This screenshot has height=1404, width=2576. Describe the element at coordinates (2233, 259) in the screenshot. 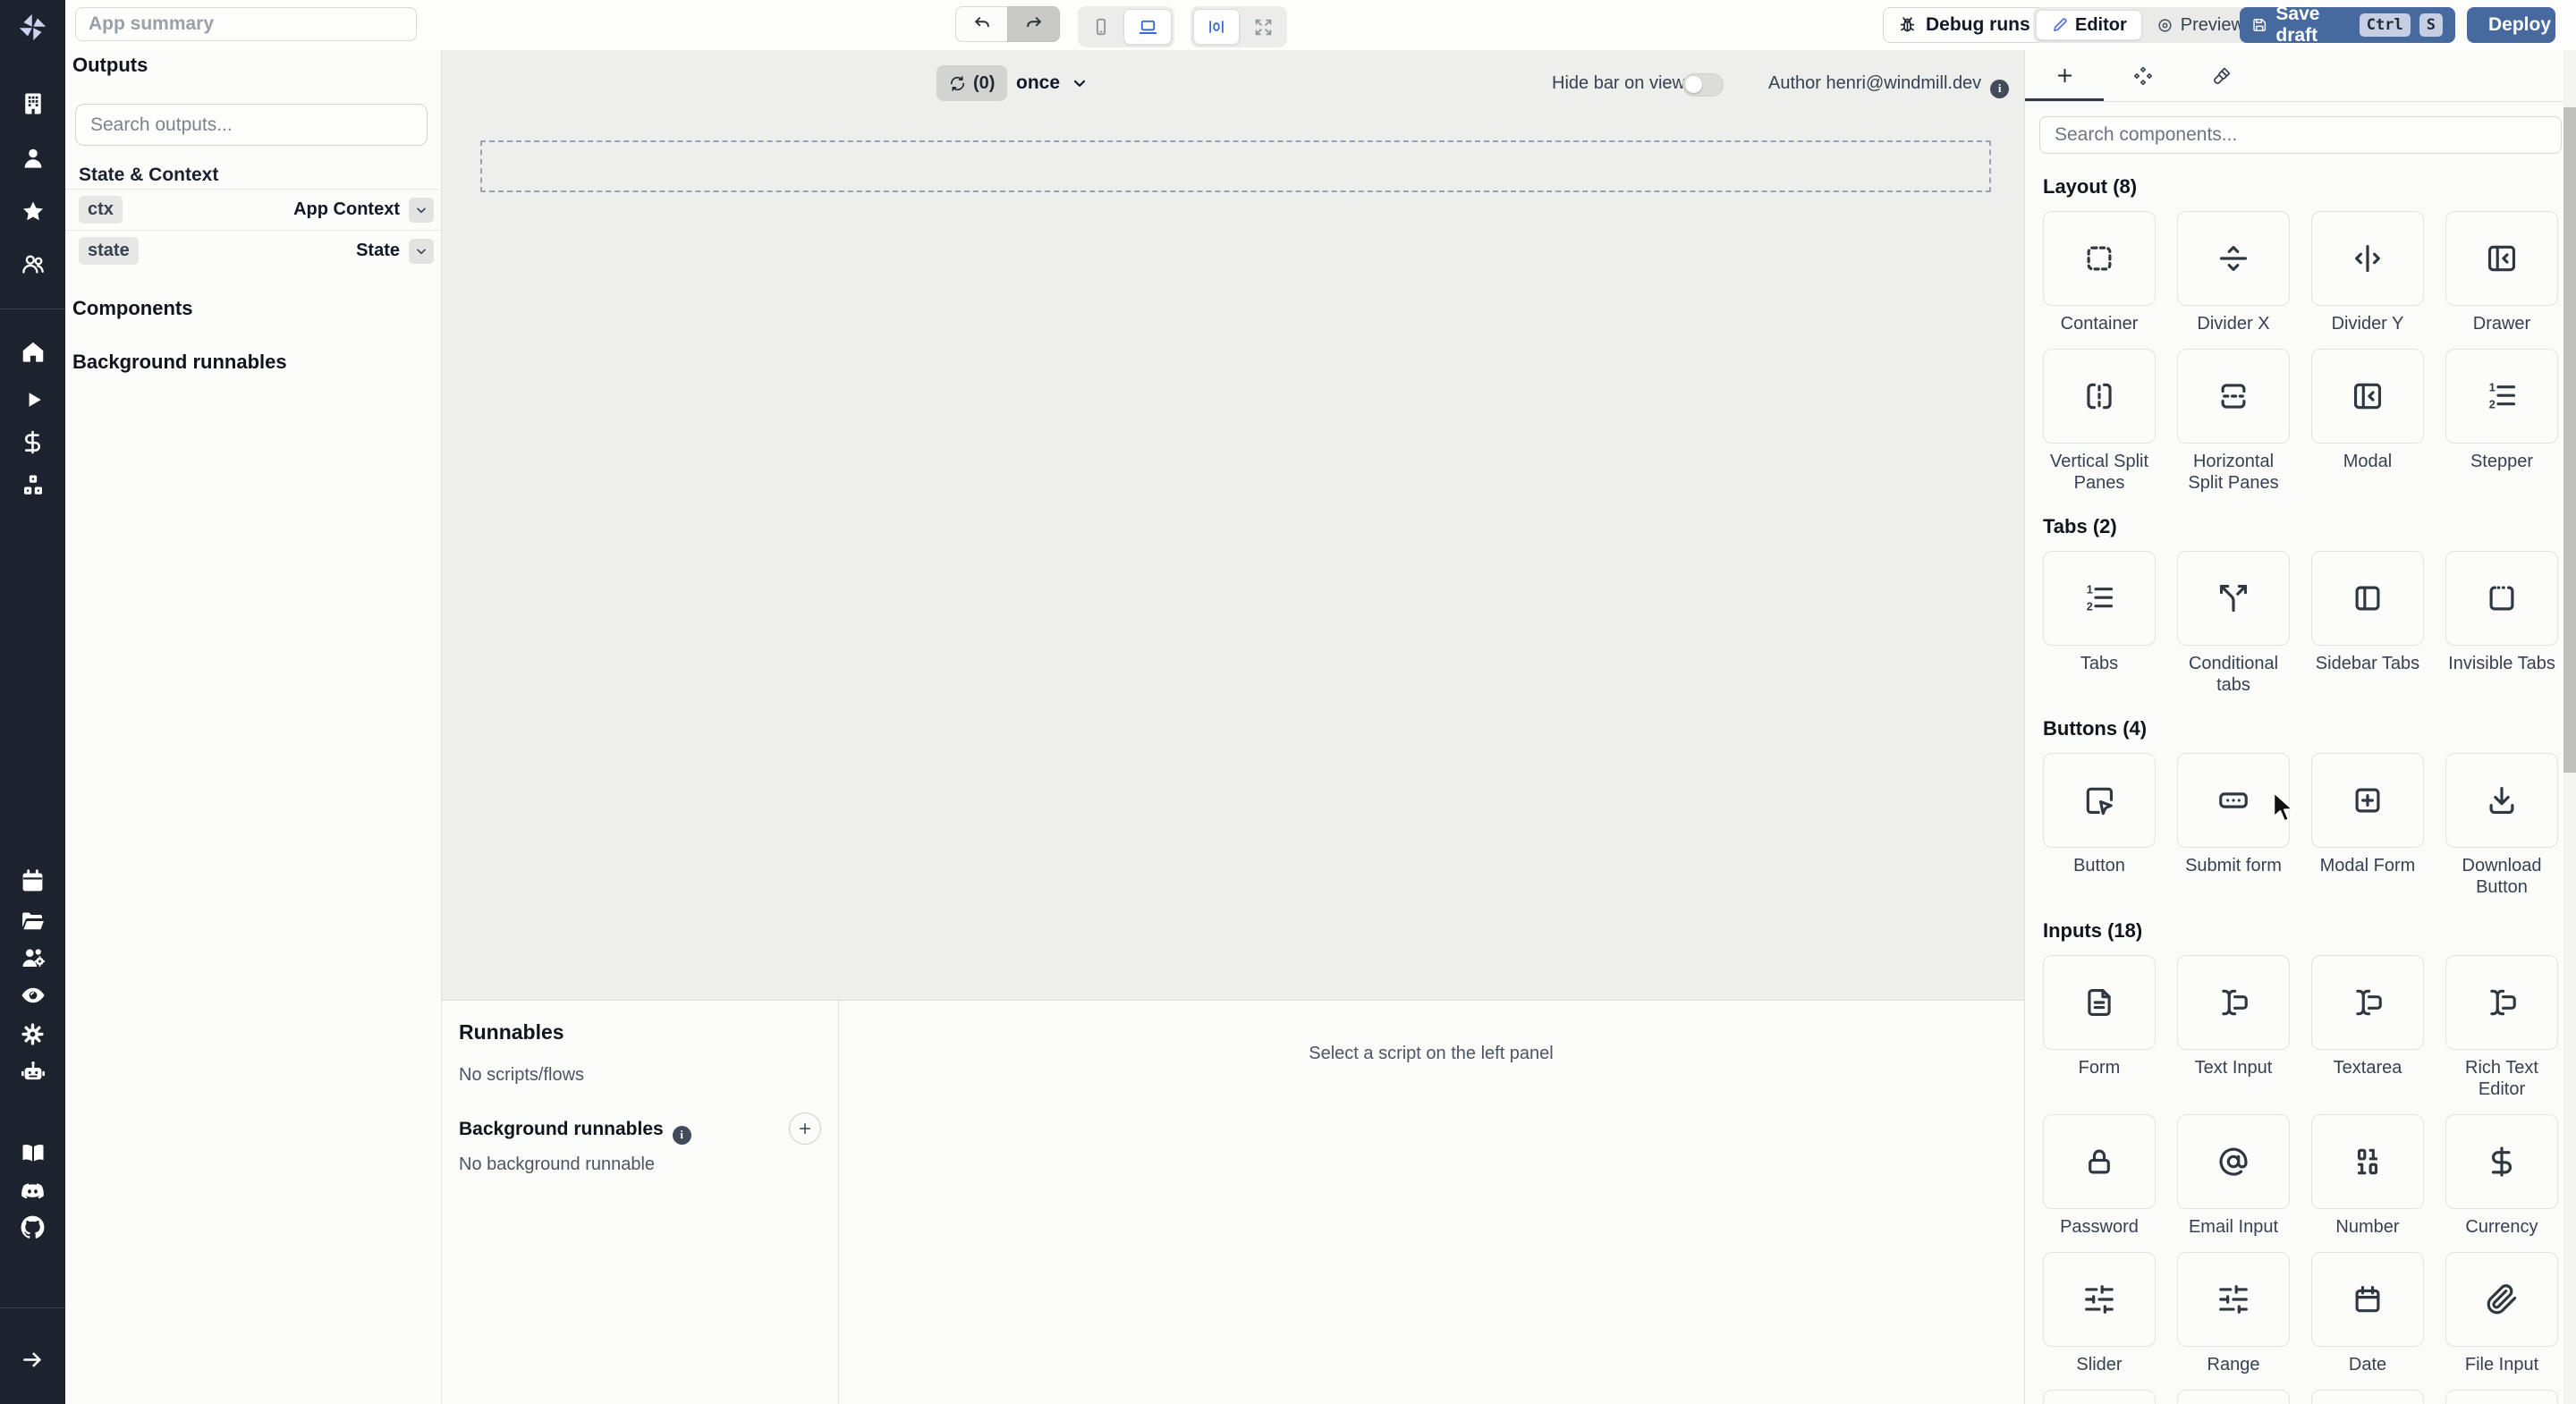

I see `divider-x-icon` at that location.